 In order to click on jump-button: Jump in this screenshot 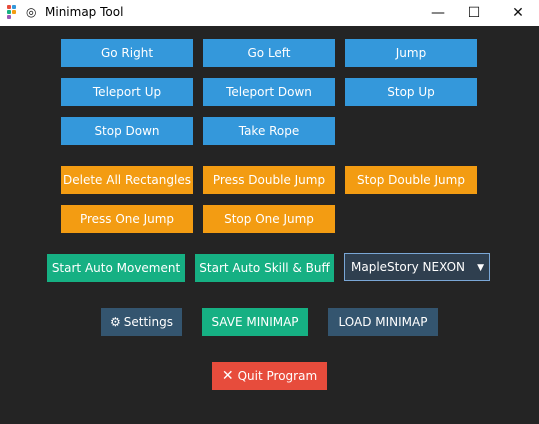, I will do `click(411, 53)`.